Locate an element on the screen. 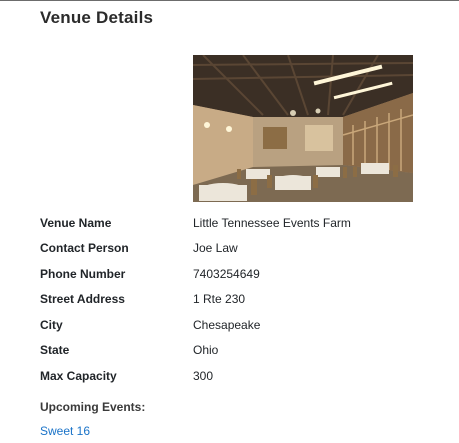  upcoming-events-heading: Upcoming Events: is located at coordinates (93, 407).